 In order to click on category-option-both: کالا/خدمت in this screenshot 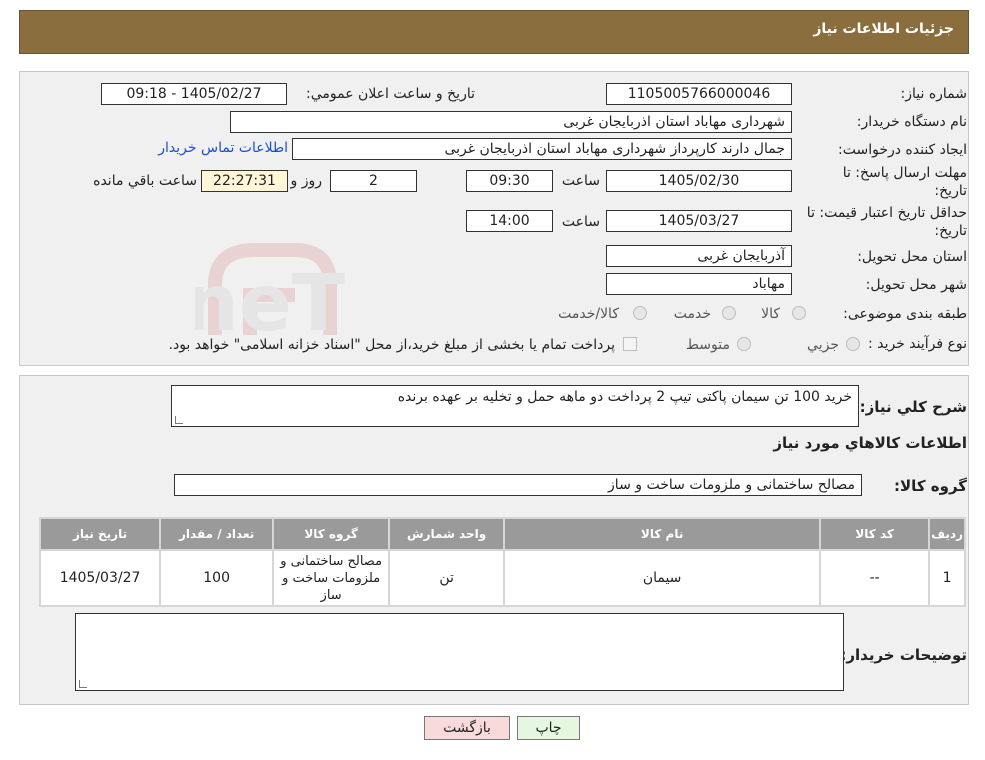, I will do `click(588, 314)`.